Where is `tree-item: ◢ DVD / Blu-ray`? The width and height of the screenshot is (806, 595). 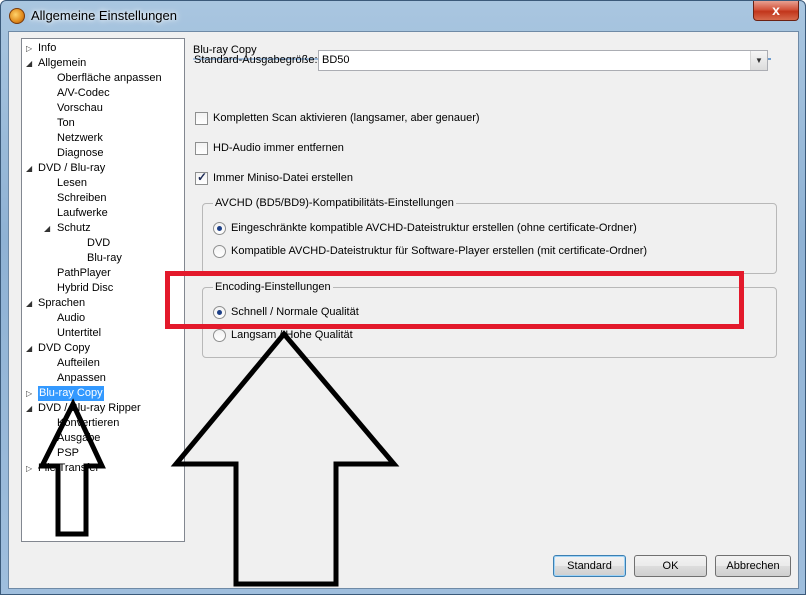
tree-item: ◢ DVD / Blu-ray is located at coordinates (103, 168).